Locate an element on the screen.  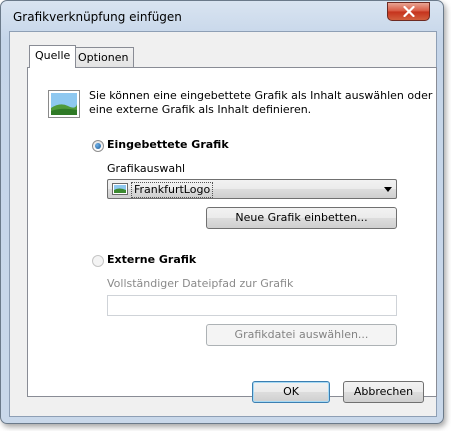
tab-quelle: Quelle is located at coordinates (53, 56).